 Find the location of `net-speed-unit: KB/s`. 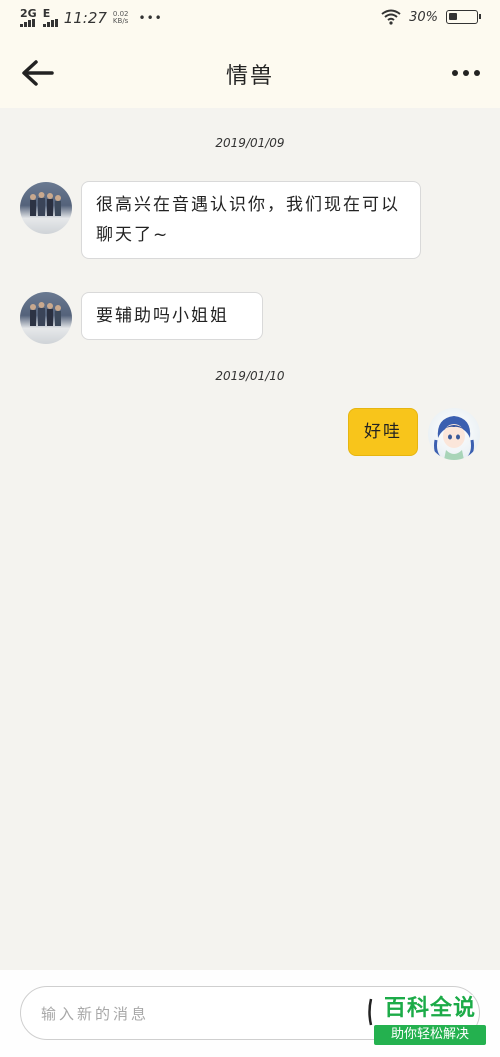

net-speed-unit: KB/s is located at coordinates (120, 21).